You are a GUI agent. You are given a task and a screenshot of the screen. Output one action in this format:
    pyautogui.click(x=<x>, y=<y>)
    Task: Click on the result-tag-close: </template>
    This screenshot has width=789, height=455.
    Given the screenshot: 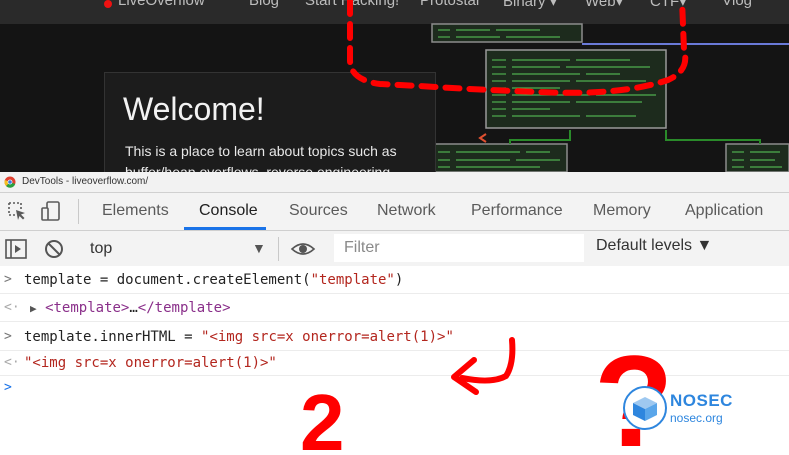 What is the action you would take?
    pyautogui.click(x=184, y=308)
    